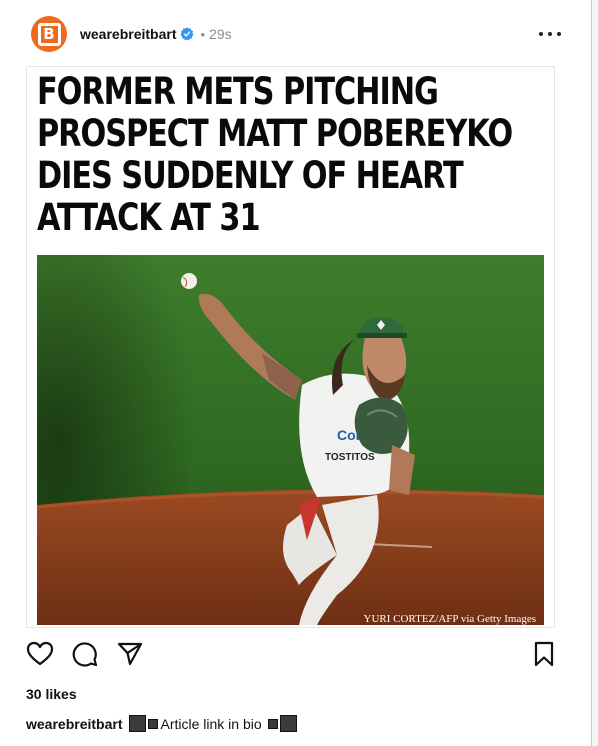 The height and width of the screenshot is (746, 598). Describe the element at coordinates (594, 373) in the screenshot. I see `window-edge` at that location.